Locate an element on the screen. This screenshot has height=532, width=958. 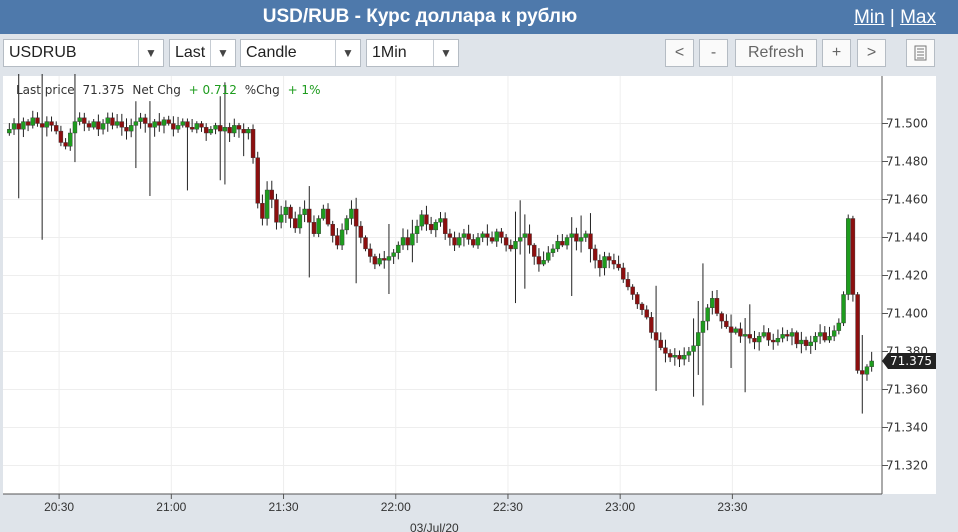
scroll-back-button: < is located at coordinates (679, 53).